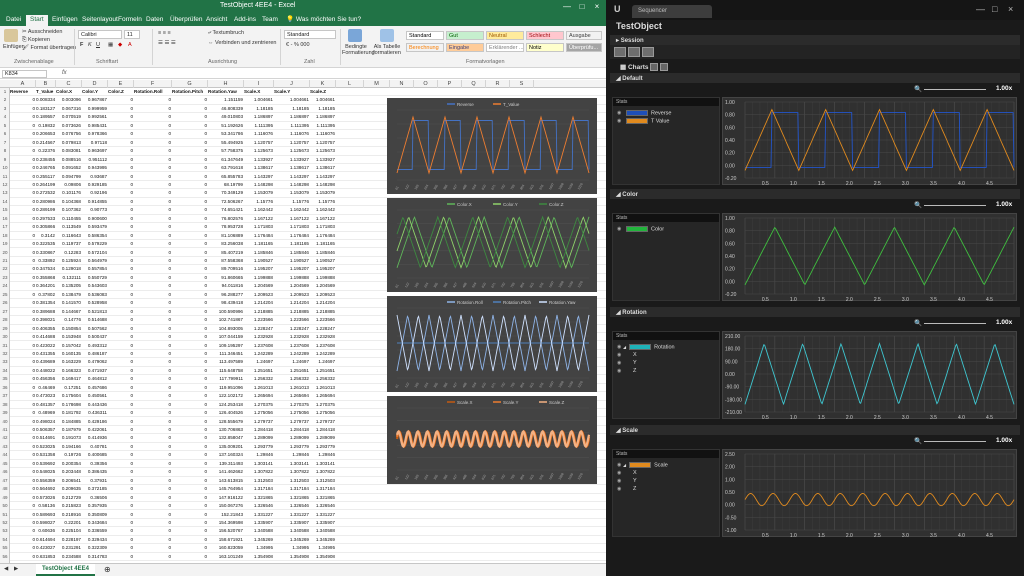 The width and height of the screenshot is (1024, 576). I want to click on row-number: 55, so click(5, 547).